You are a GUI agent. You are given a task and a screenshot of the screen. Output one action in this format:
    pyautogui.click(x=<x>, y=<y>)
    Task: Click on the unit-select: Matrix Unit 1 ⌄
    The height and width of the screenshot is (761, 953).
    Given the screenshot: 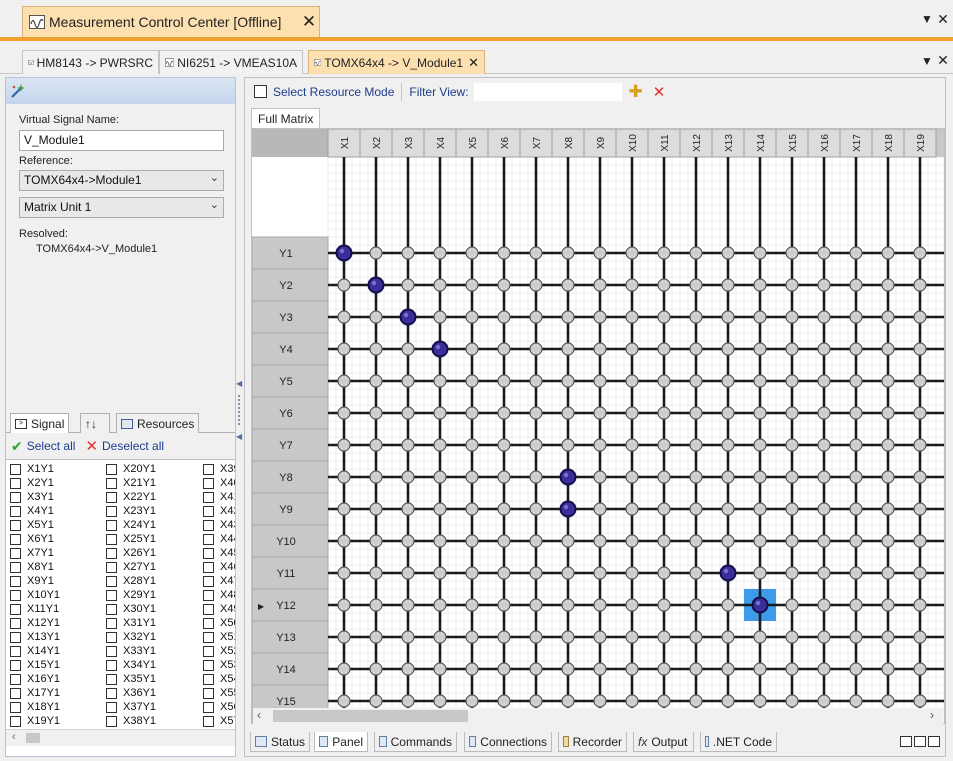 What is the action you would take?
    pyautogui.click(x=121, y=207)
    